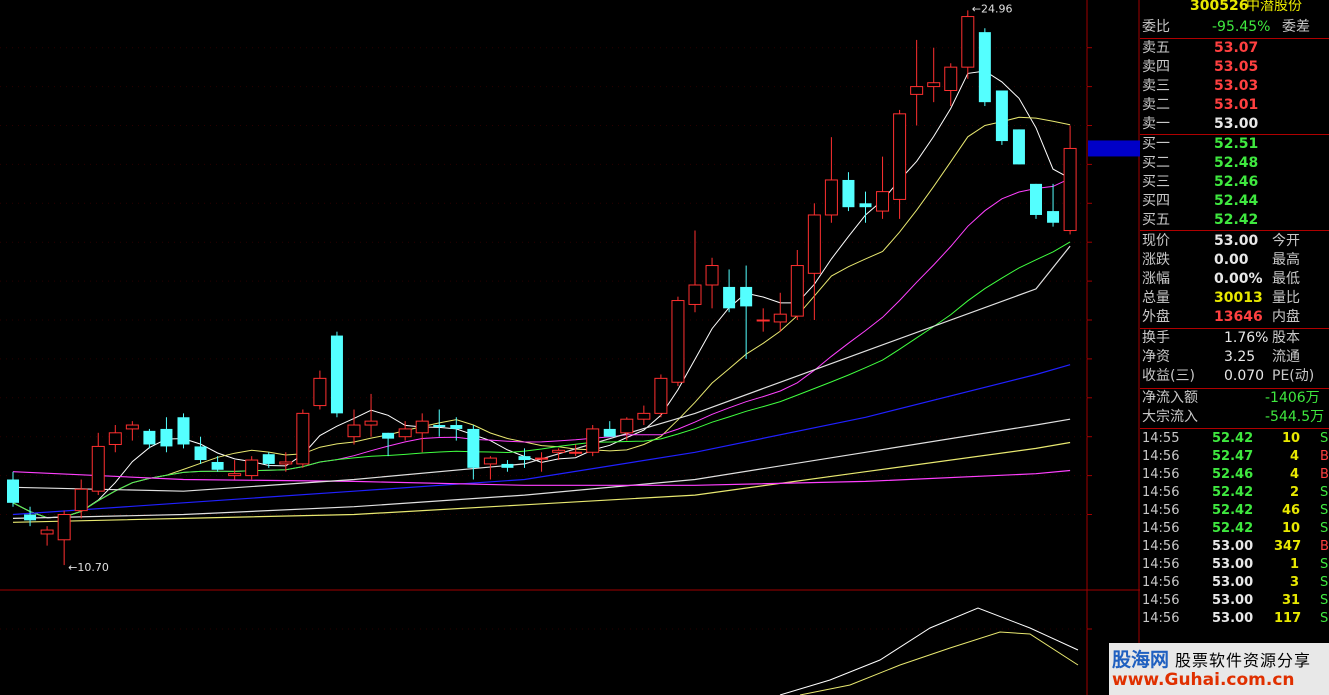 This screenshot has width=1329, height=695. Describe the element at coordinates (1234, 163) in the screenshot. I see `bid-row: 买二 52.48` at that location.